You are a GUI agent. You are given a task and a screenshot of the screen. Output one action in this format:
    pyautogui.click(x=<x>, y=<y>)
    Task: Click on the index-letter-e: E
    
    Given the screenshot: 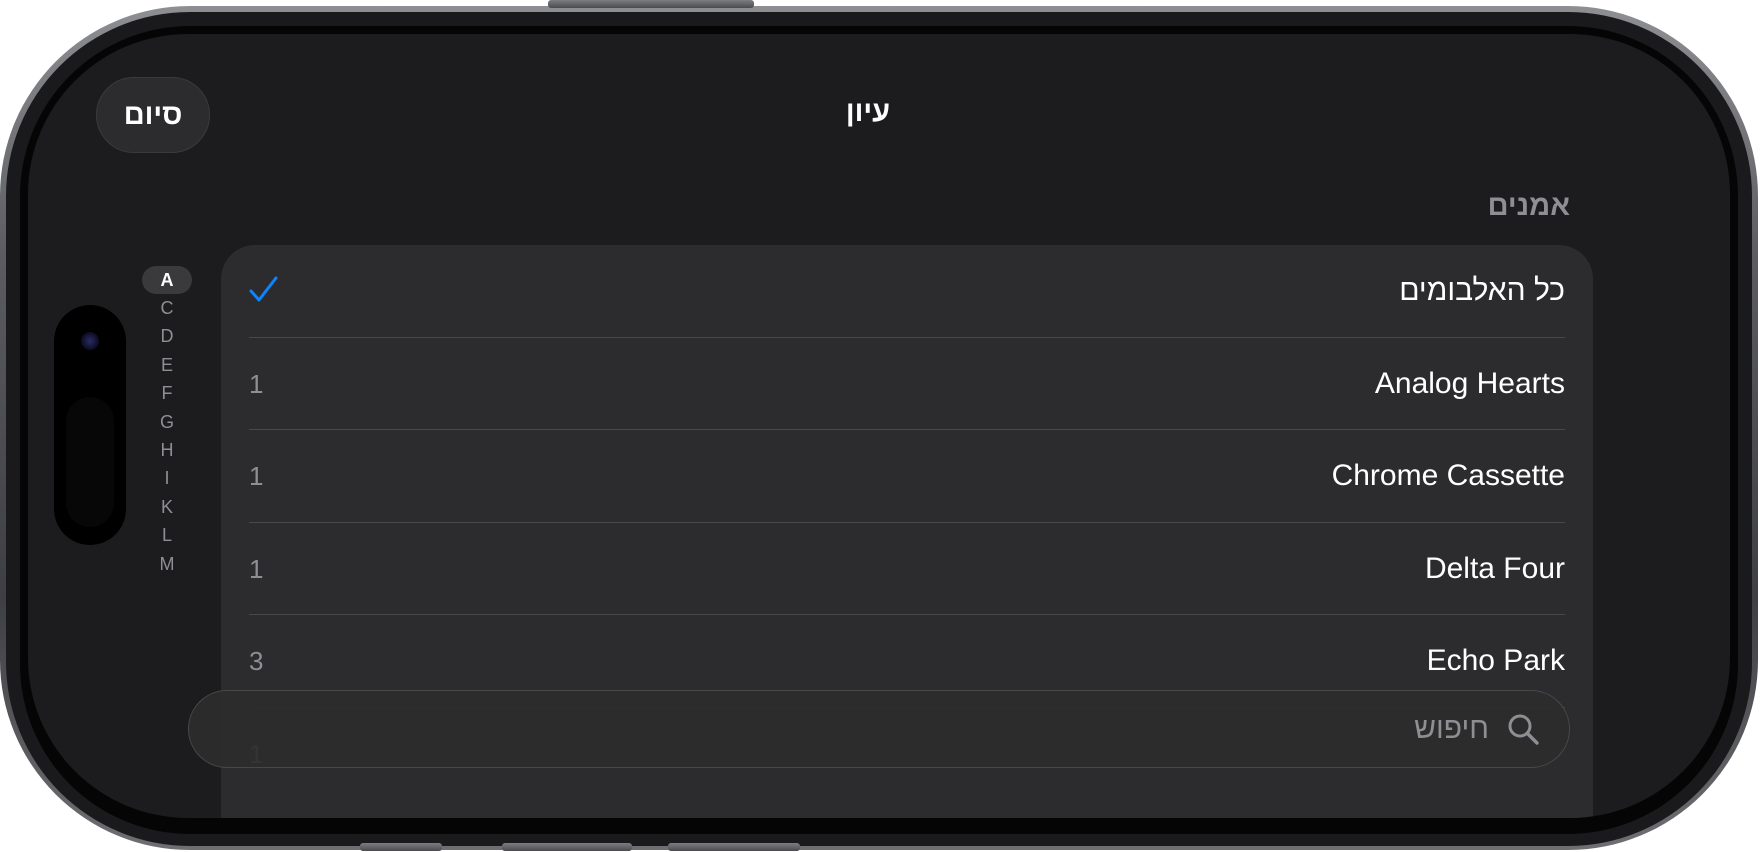 What is the action you would take?
    pyautogui.click(x=167, y=365)
    